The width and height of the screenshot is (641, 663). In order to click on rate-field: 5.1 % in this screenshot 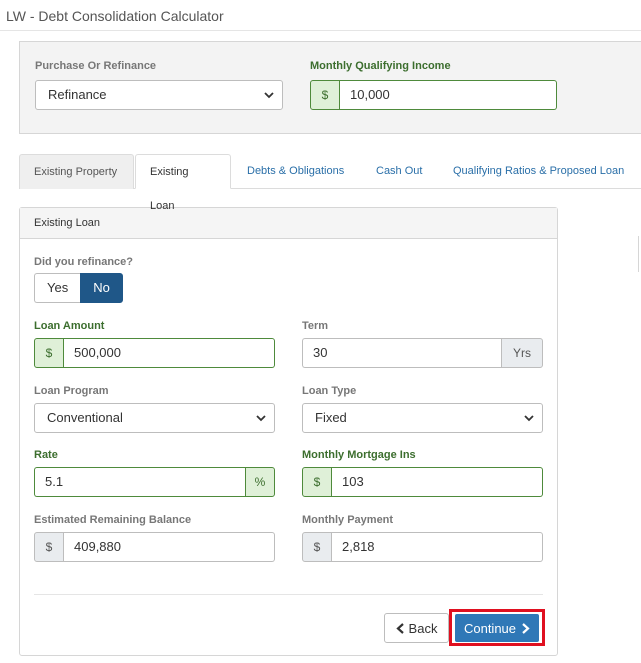, I will do `click(154, 482)`.